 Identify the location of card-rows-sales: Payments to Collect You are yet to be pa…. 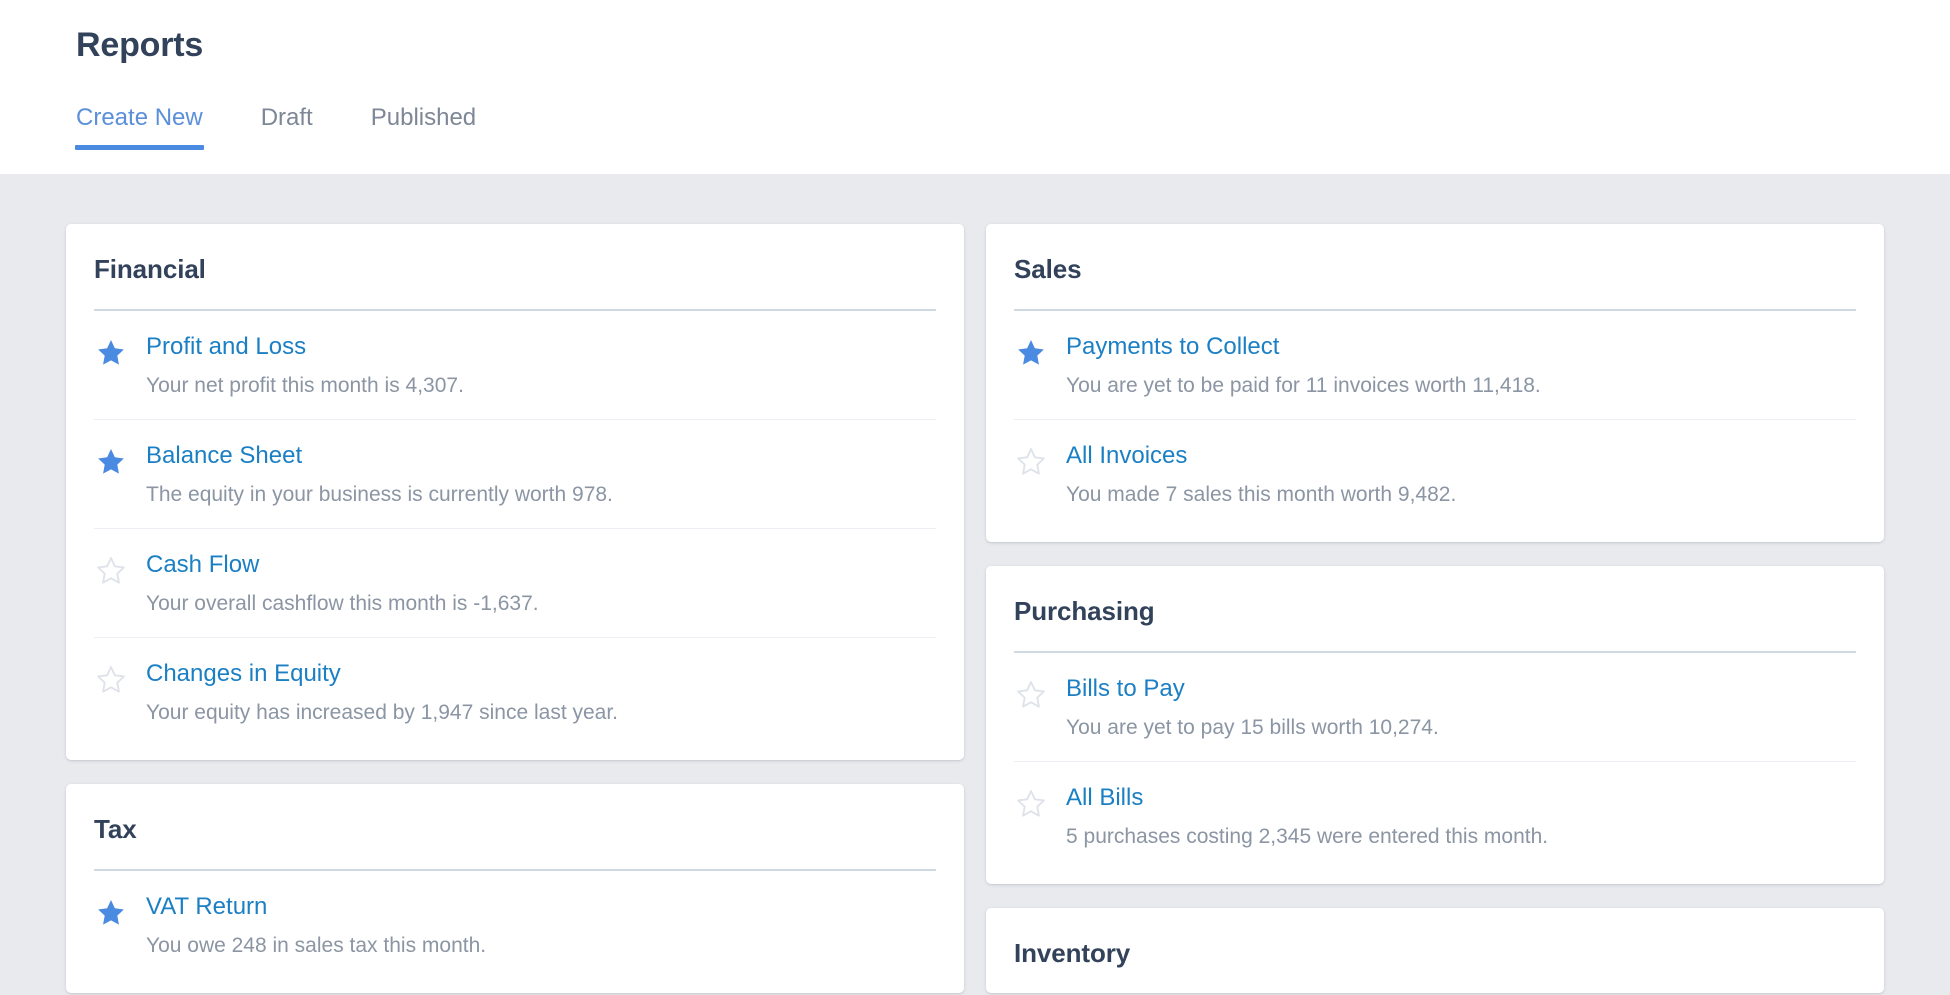
(1435, 419).